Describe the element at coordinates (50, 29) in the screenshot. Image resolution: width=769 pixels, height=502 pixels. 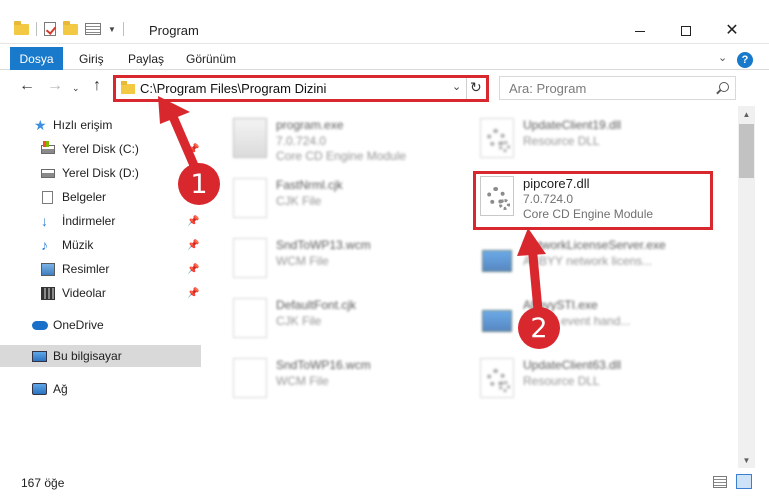
I see `properties-check-icon` at that location.